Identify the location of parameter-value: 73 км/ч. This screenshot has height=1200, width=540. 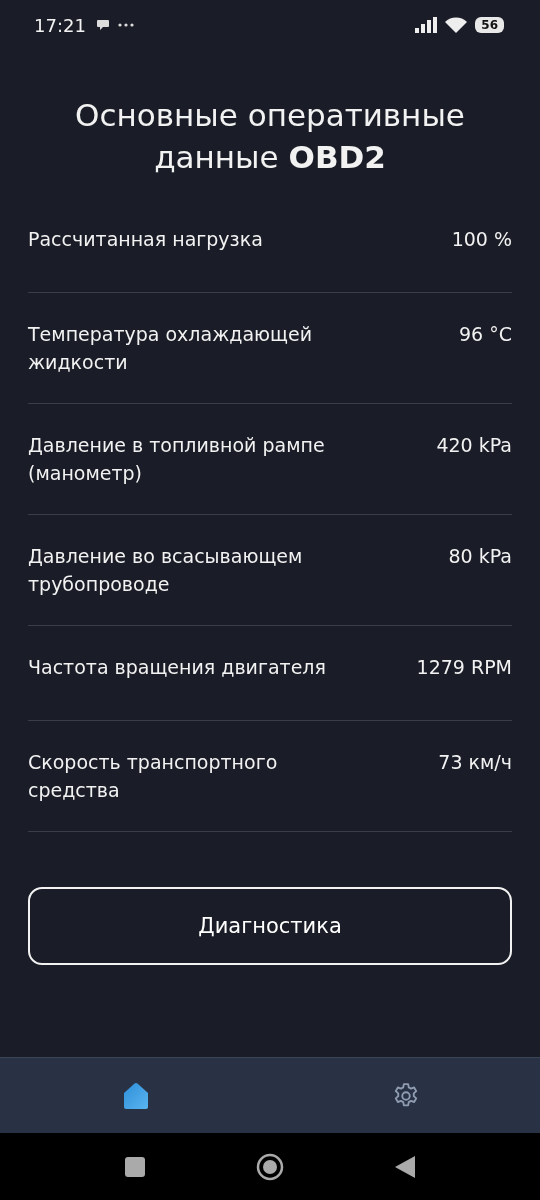
(475, 762).